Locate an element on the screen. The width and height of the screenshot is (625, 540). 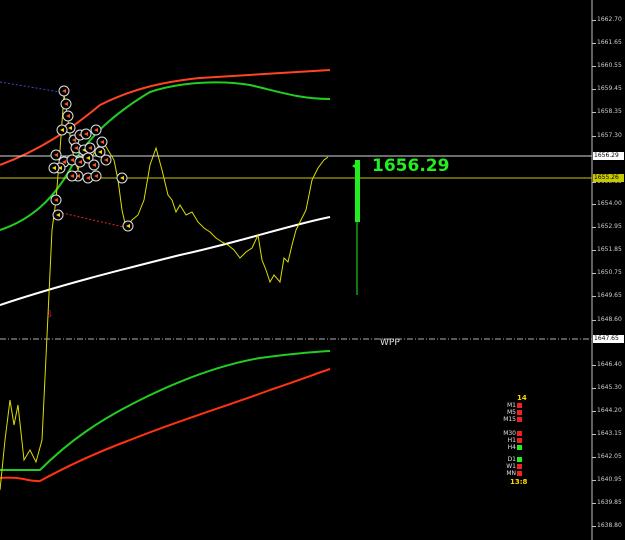
big-price-label: 1656.29 is located at coordinates (411, 166).